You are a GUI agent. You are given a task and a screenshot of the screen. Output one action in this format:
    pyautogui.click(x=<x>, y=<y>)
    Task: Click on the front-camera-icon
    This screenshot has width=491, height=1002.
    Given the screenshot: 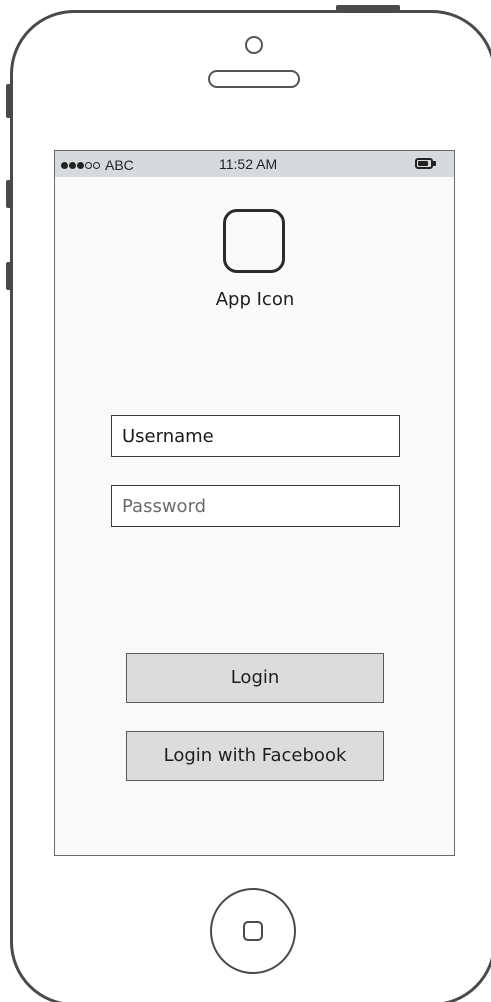 What is the action you would take?
    pyautogui.click(x=254, y=45)
    